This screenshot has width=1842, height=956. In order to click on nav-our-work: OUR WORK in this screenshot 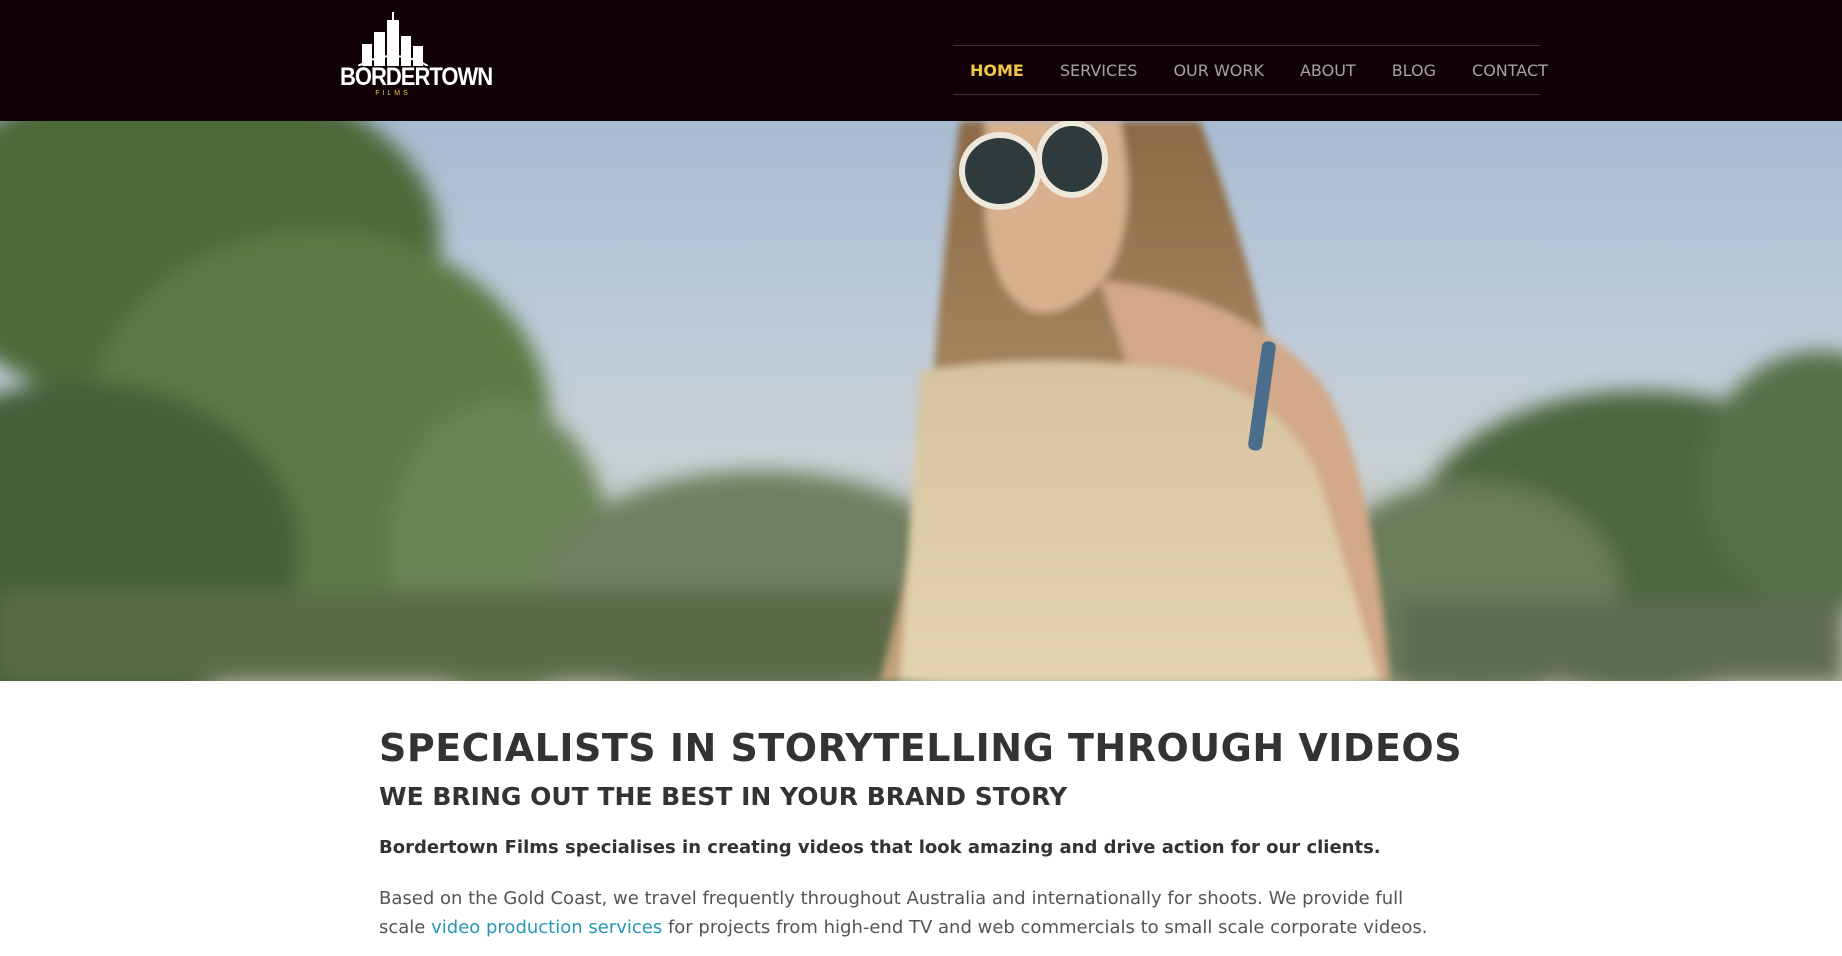, I will do `click(1218, 70)`.